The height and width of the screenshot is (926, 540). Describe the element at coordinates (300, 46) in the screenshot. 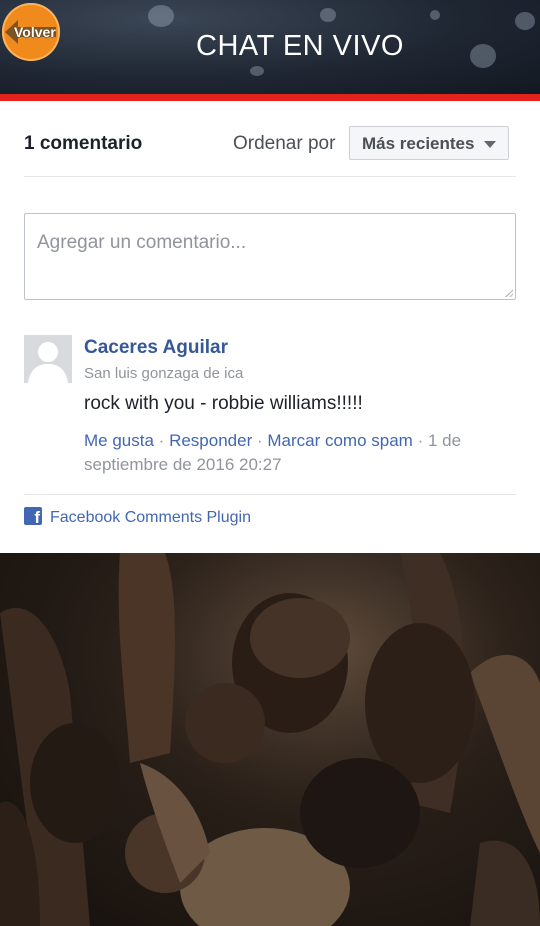

I see `page-title: CHAT EN VIVO` at that location.